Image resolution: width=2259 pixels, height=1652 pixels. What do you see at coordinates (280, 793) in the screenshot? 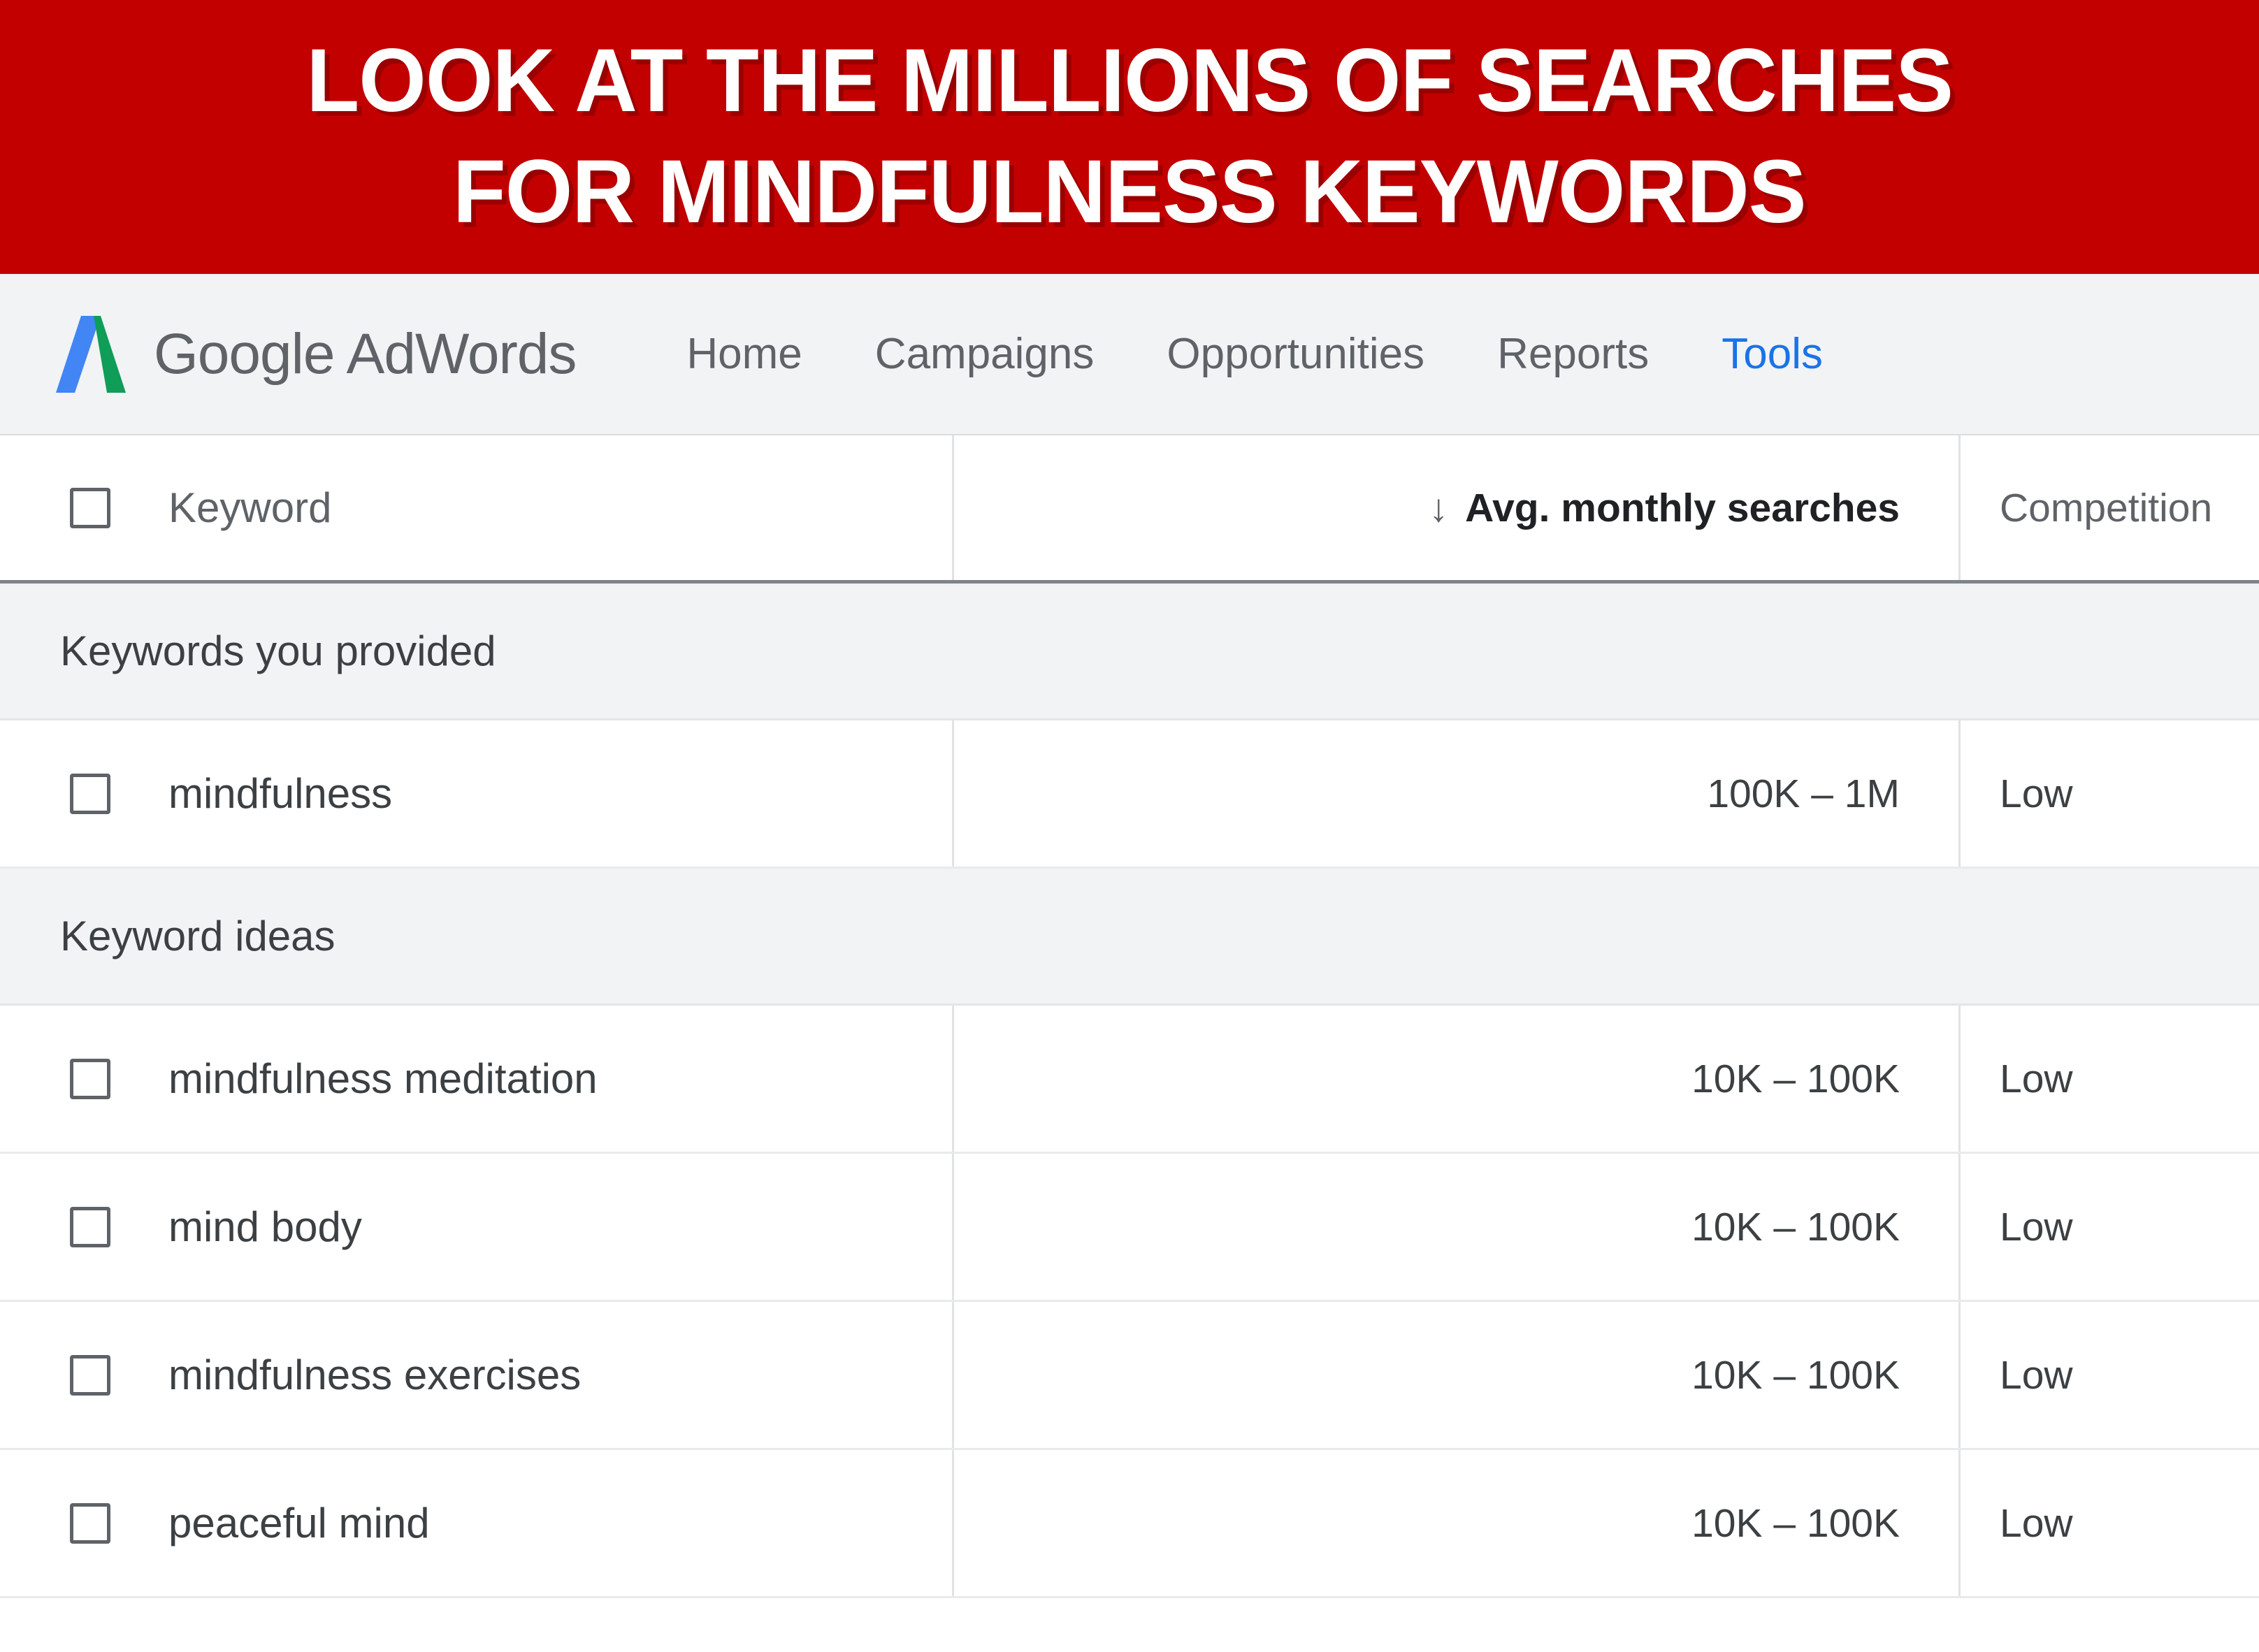
I see `row-keyword-label: mindfulness` at bounding box center [280, 793].